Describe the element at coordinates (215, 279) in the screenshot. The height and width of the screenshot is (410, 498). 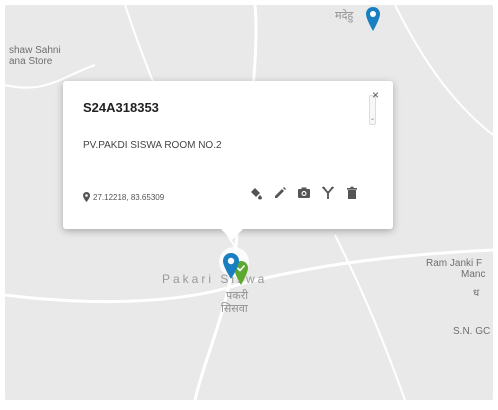
I see `village-label: Pakari Siswa` at that location.